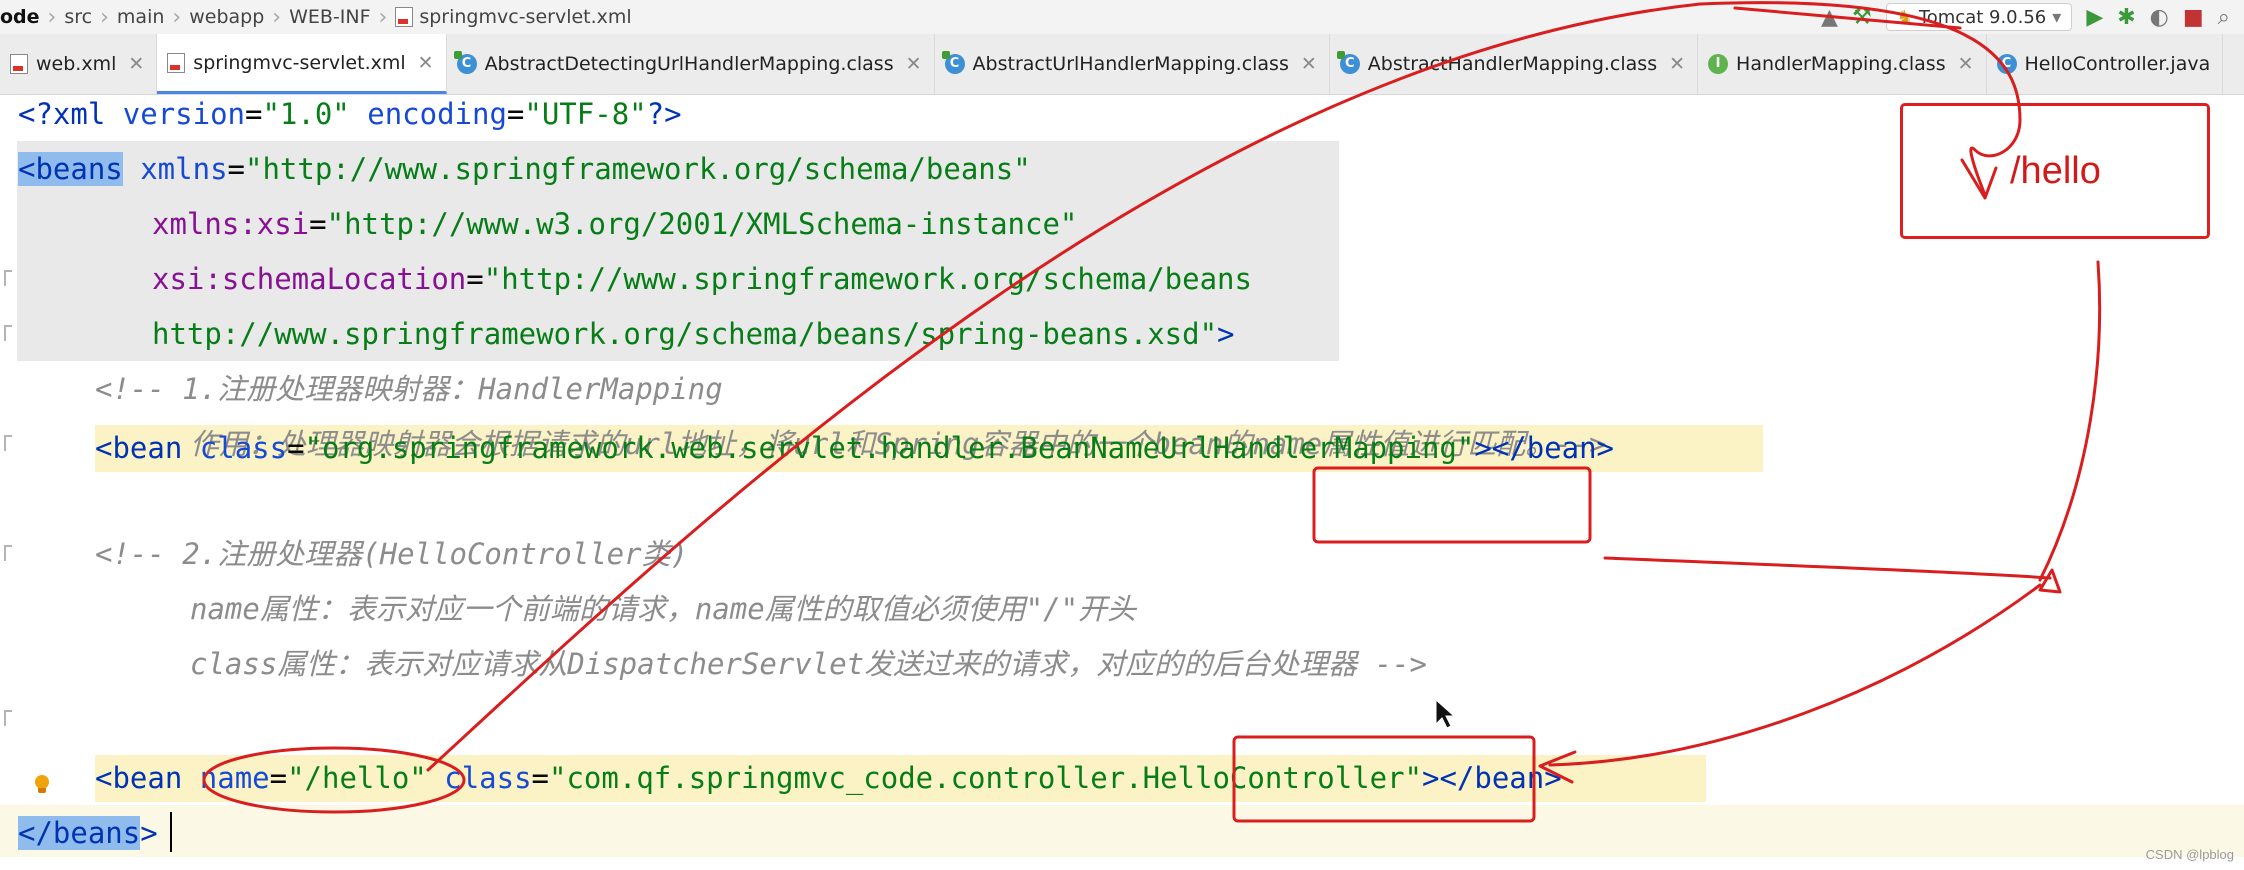  Describe the element at coordinates (2224, 17) in the screenshot. I see `search-icon: ⌕` at that location.